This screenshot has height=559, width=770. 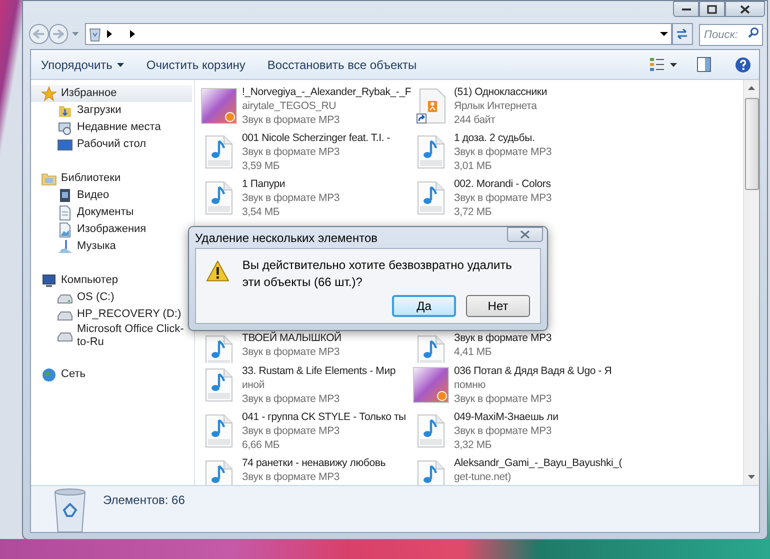 I want to click on file-info-text: 002. Morandi - Colors, so click(x=502, y=184).